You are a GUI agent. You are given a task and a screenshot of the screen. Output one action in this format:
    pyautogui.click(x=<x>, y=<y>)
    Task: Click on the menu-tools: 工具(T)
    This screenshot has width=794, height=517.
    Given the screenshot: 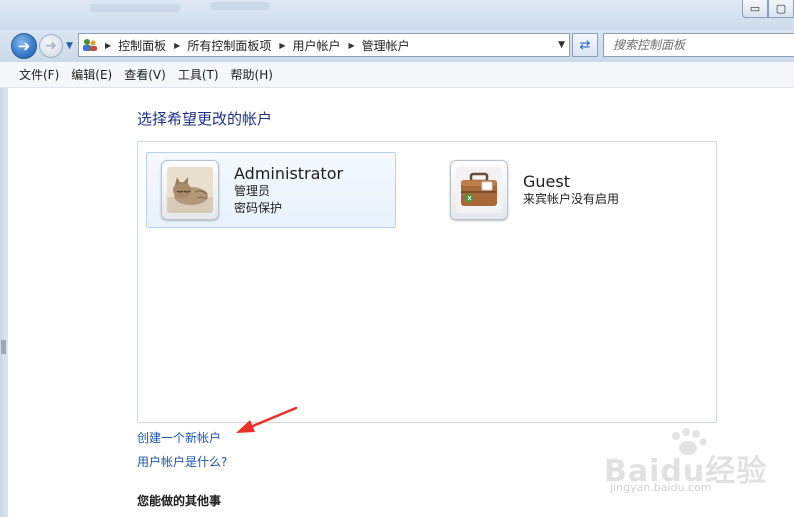 What is the action you would take?
    pyautogui.click(x=198, y=74)
    